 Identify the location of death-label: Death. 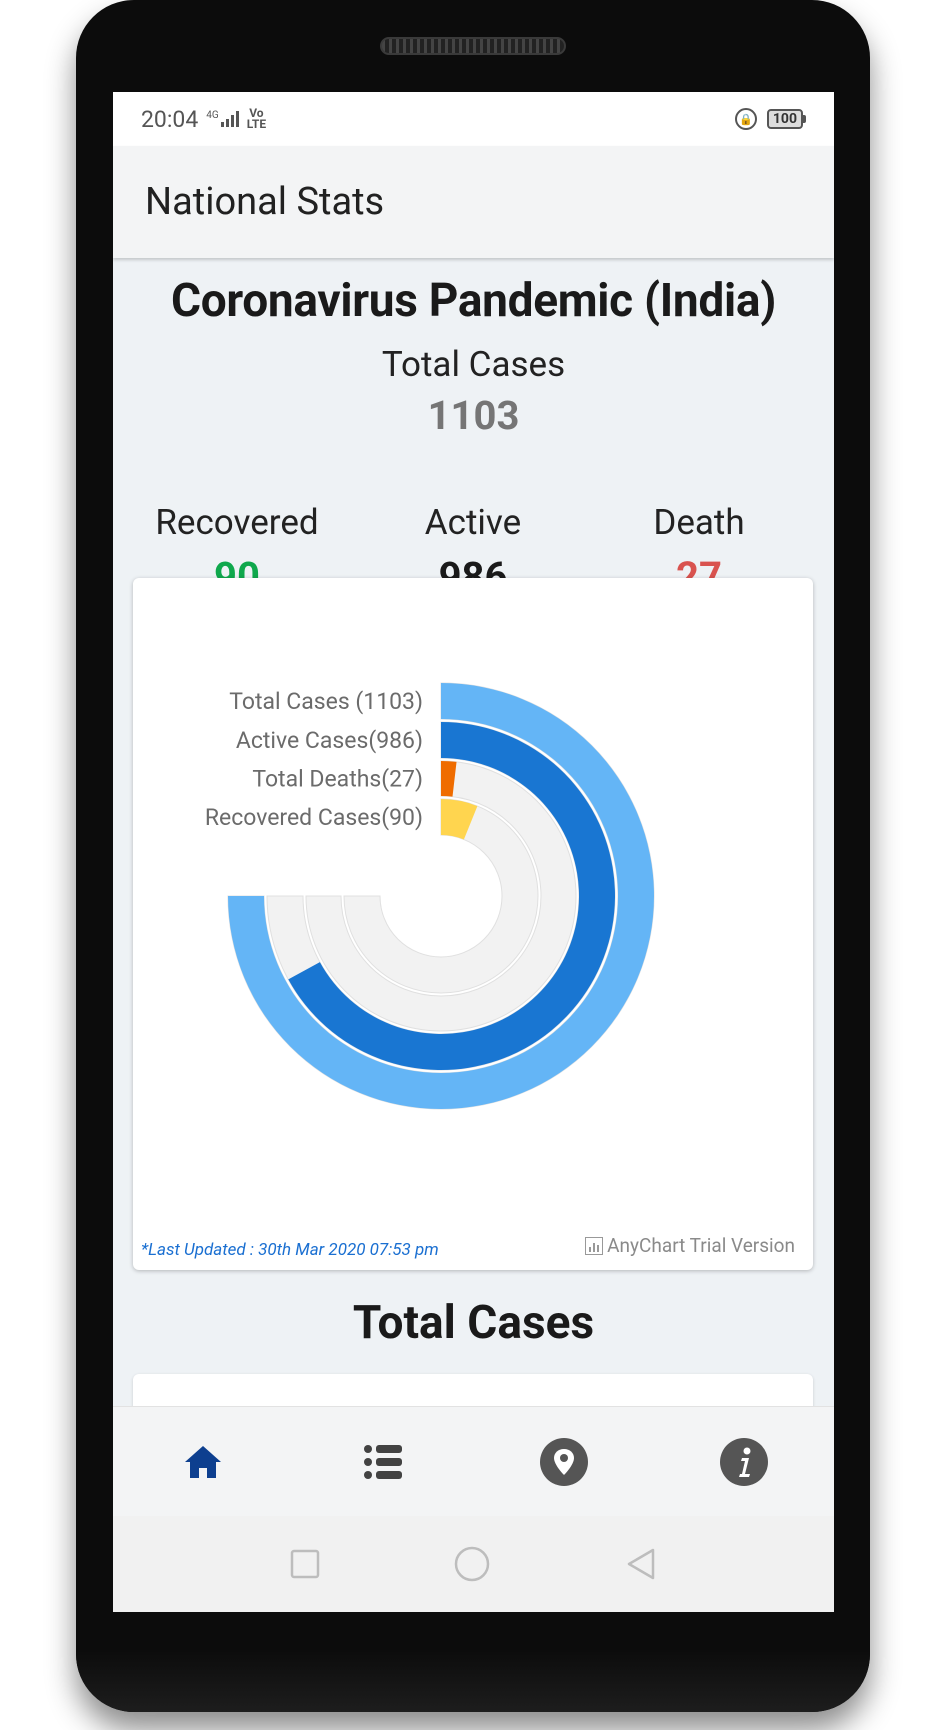
(699, 522).